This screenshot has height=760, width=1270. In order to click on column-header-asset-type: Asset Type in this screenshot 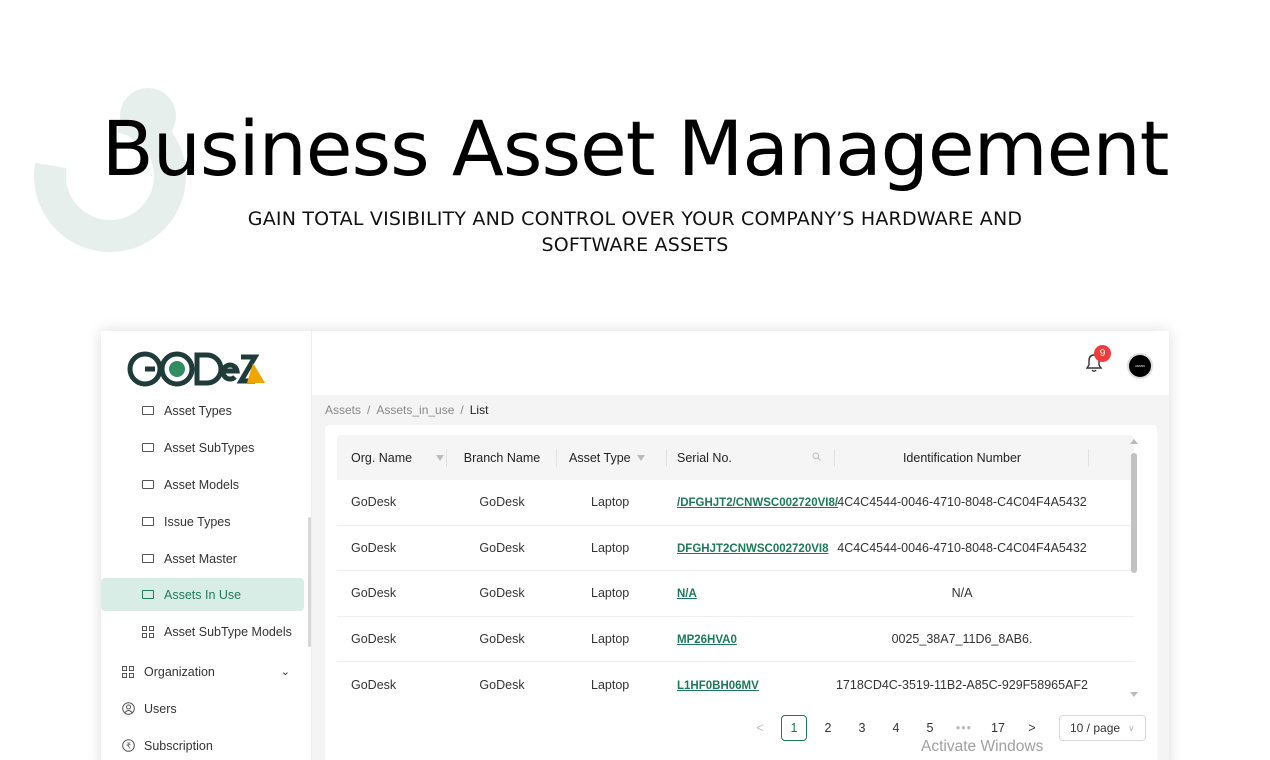, I will do `click(612, 457)`.